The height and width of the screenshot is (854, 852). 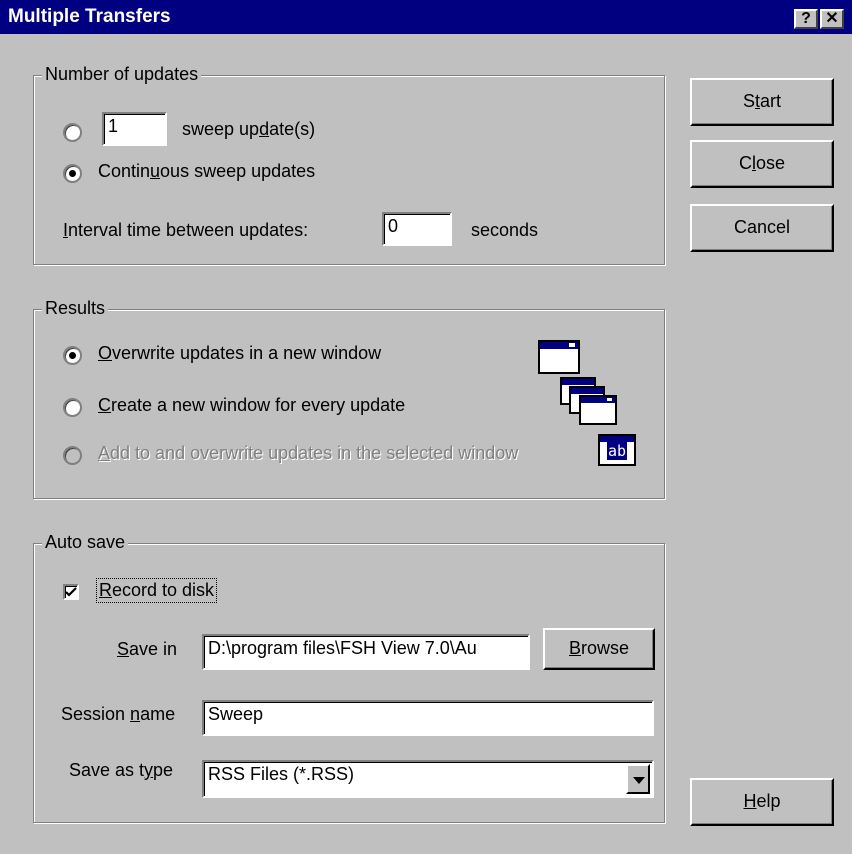 What do you see at coordinates (157, 590) in the screenshot?
I see `record-to-disk-label: Record to disk` at bounding box center [157, 590].